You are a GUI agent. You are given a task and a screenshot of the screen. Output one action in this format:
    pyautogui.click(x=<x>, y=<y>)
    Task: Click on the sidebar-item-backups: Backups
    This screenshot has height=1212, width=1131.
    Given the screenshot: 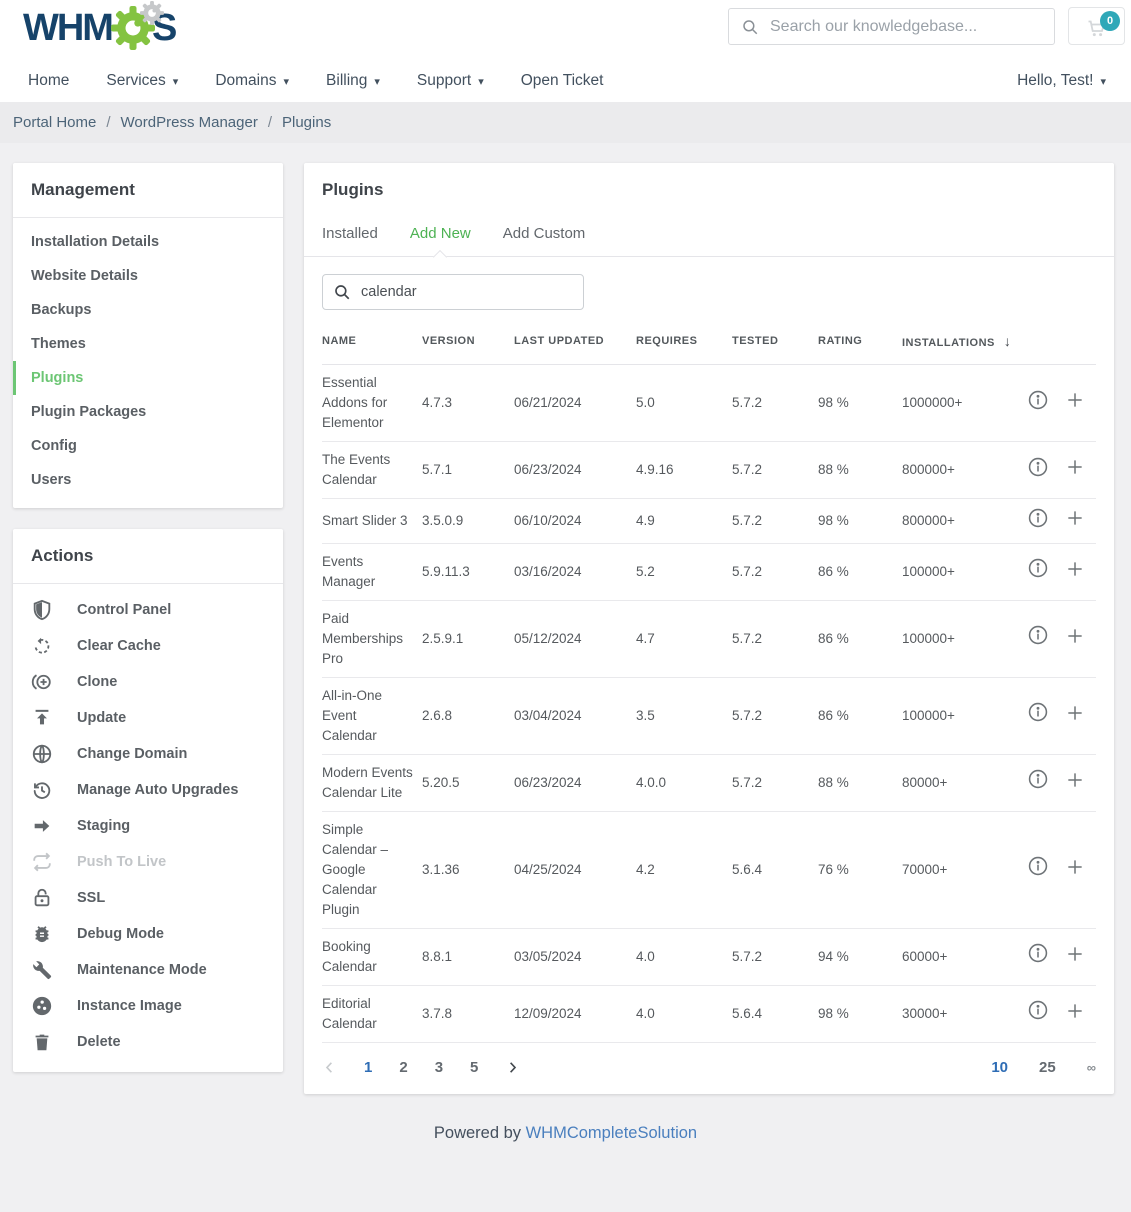 What is the action you would take?
    pyautogui.click(x=148, y=310)
    